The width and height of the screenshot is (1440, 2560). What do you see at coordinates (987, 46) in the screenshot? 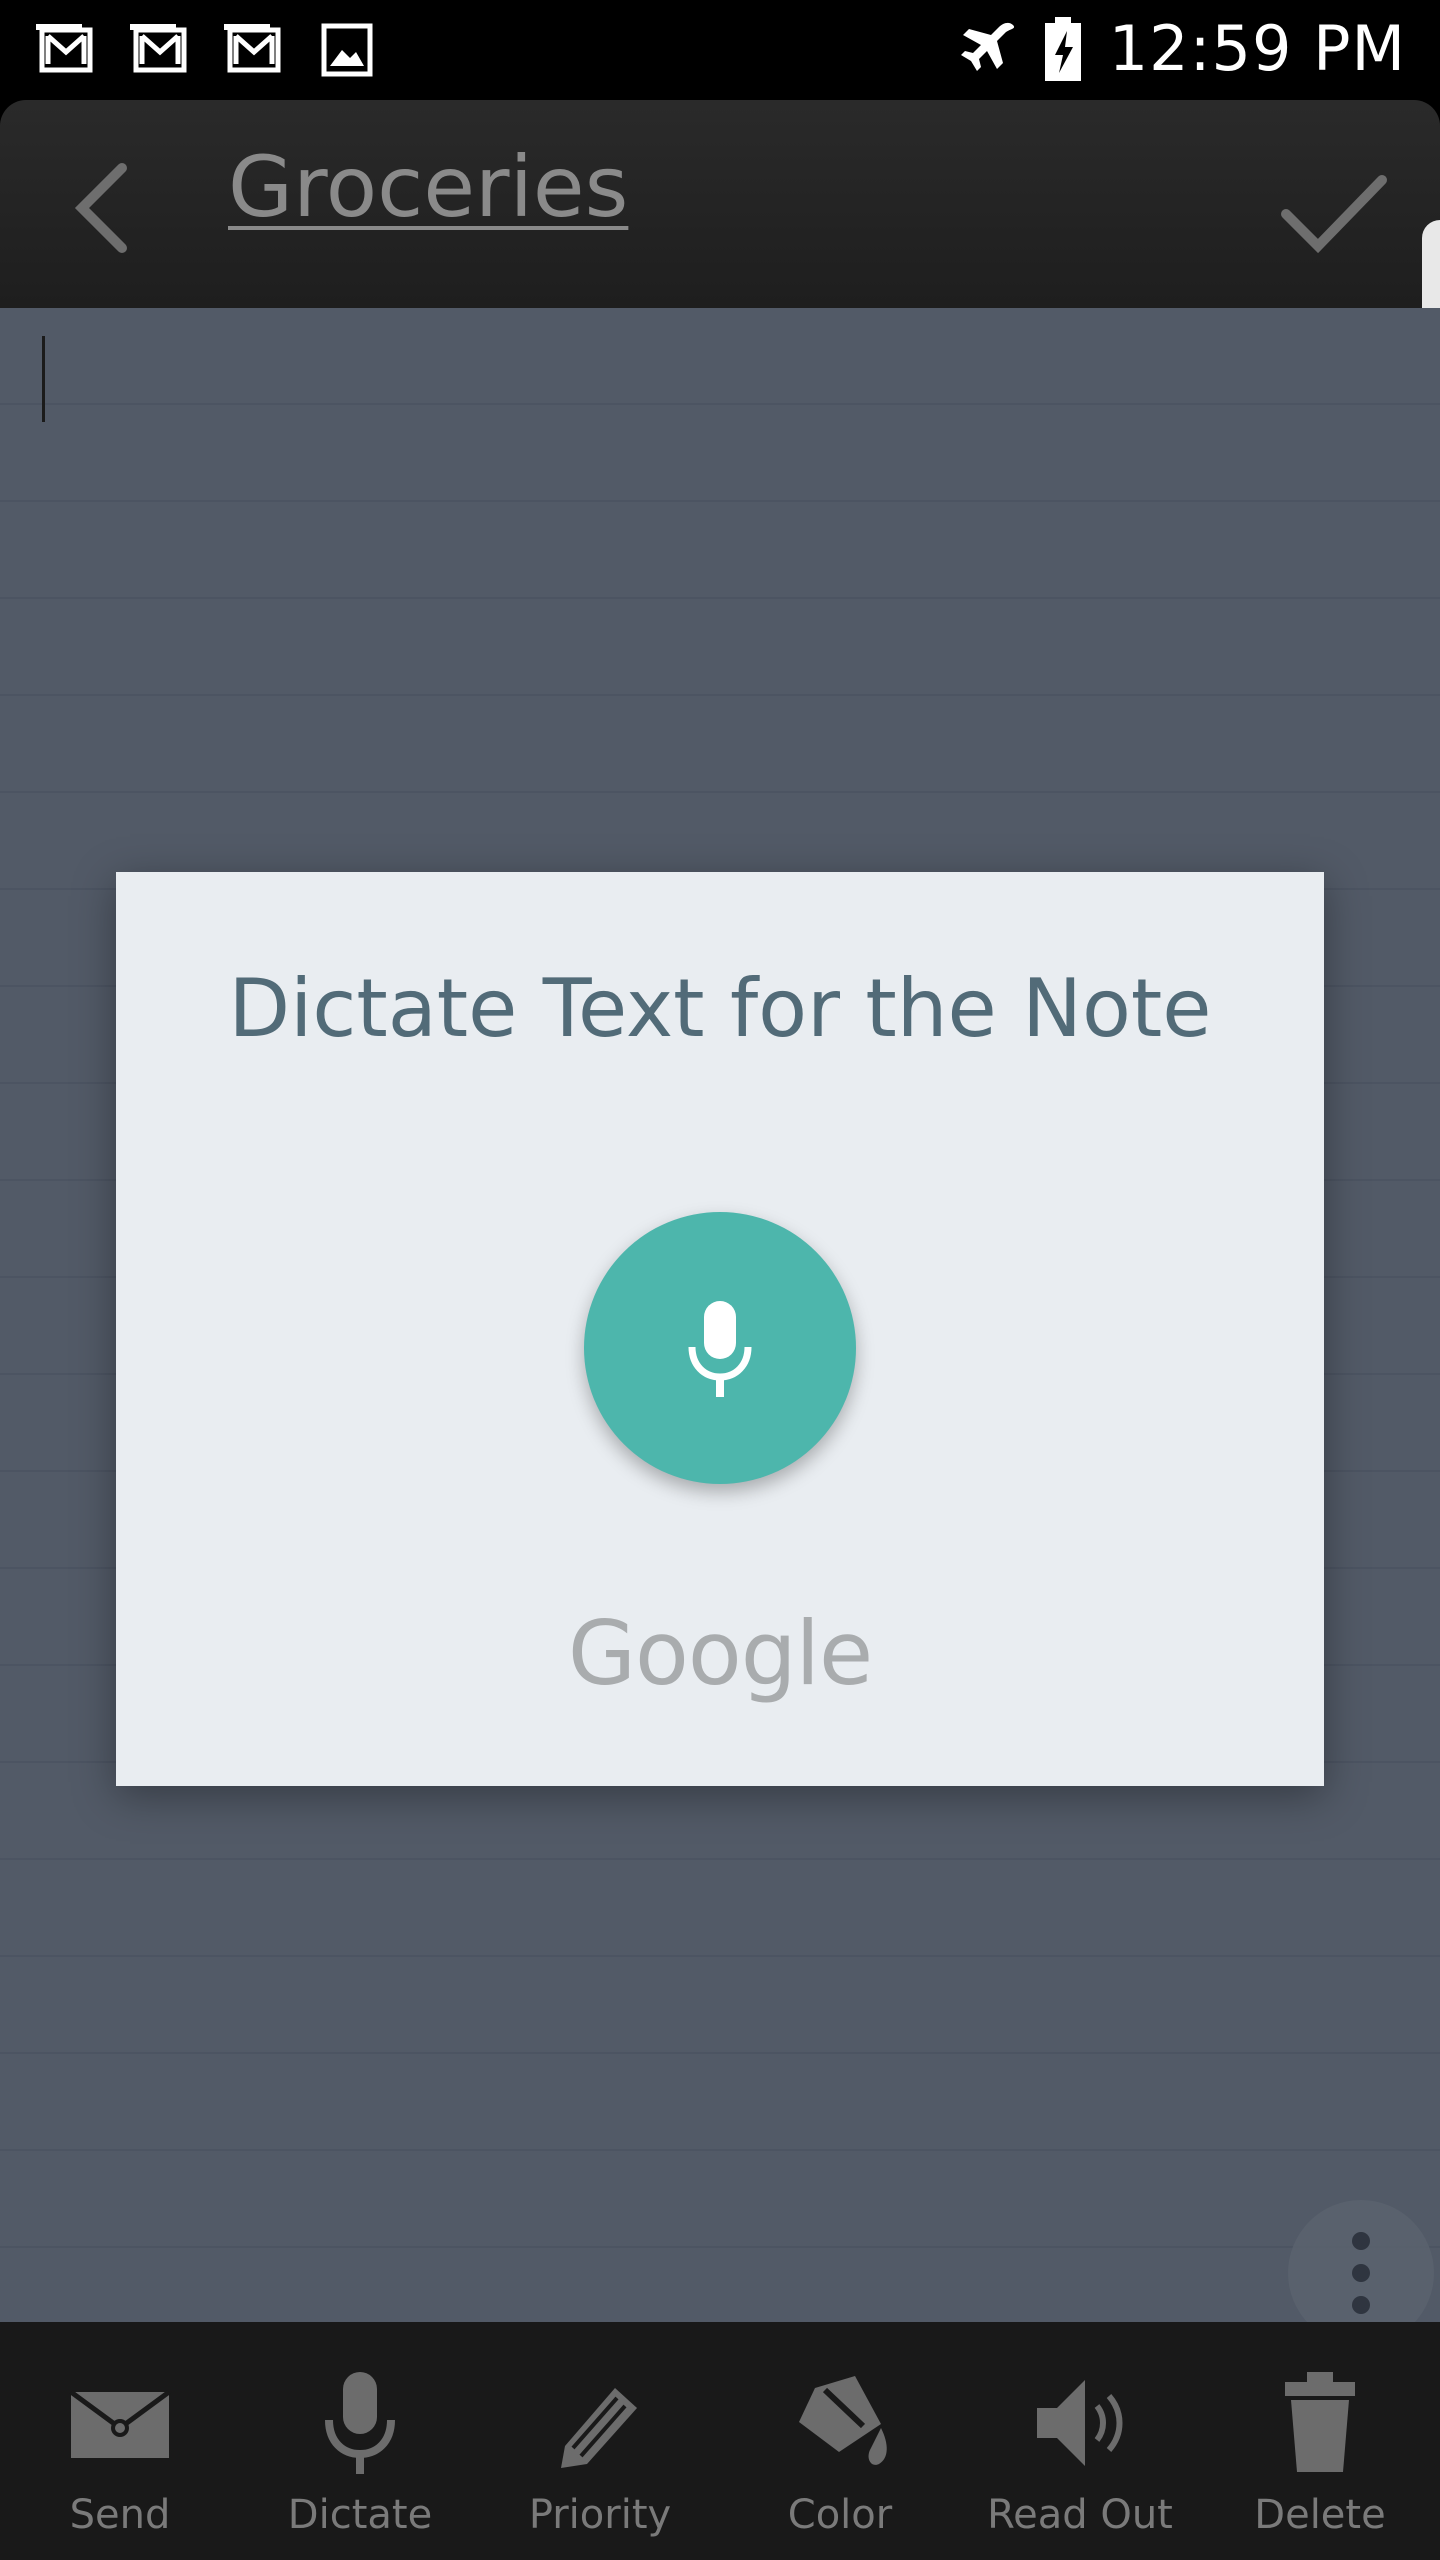
I see `airplane-mode-icon` at bounding box center [987, 46].